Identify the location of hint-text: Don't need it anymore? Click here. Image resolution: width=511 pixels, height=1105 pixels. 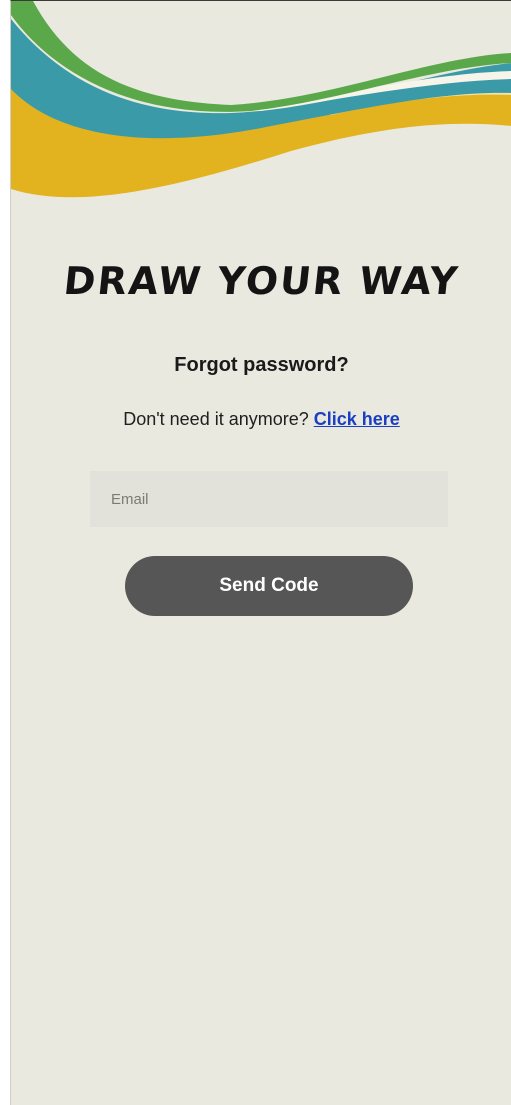
(261, 419).